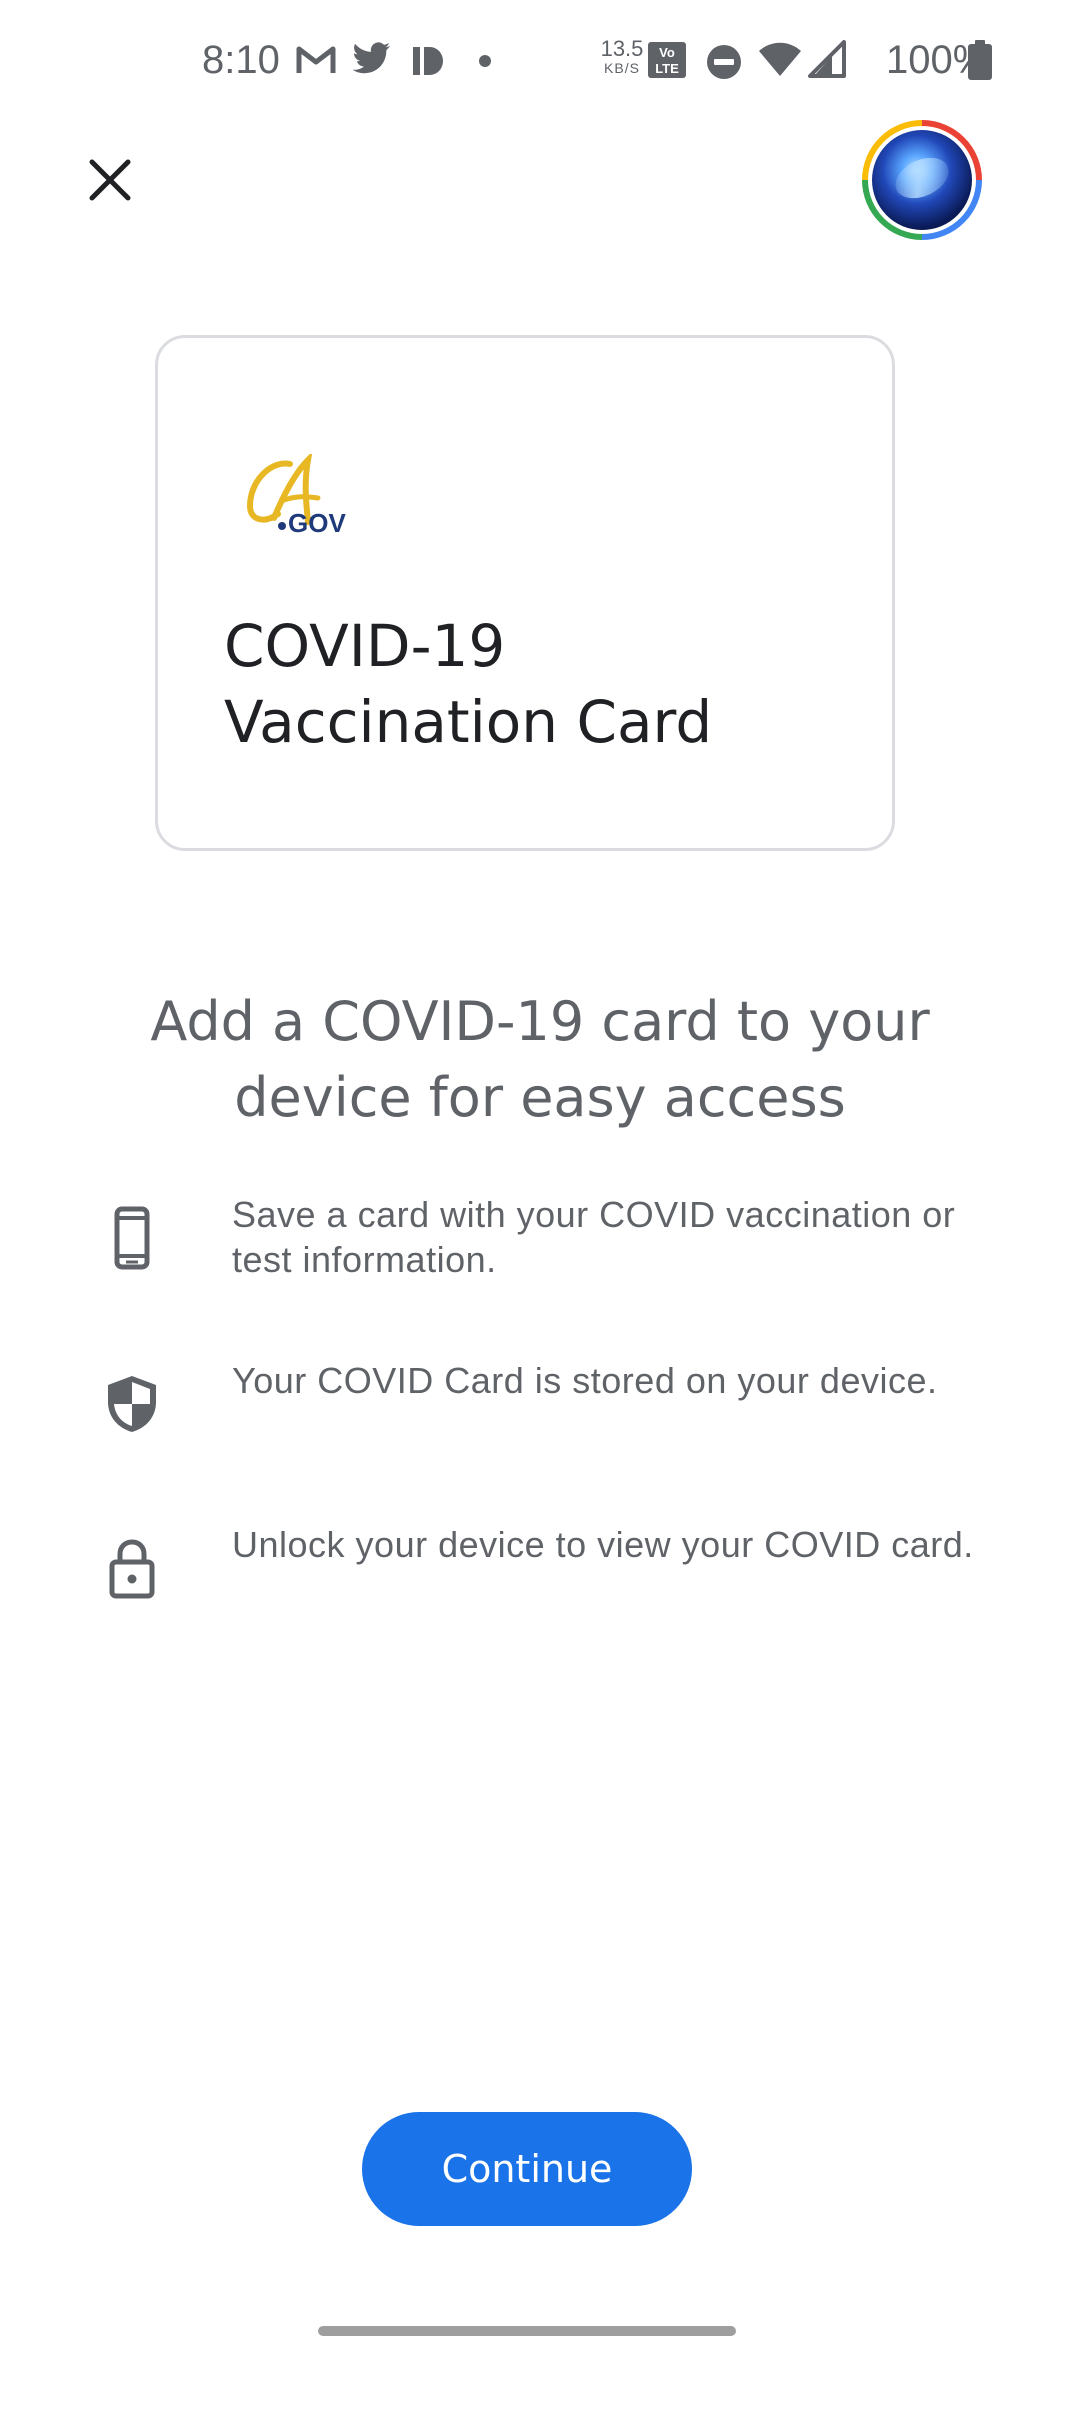  What do you see at coordinates (316, 59) in the screenshot?
I see `gmail-icon` at bounding box center [316, 59].